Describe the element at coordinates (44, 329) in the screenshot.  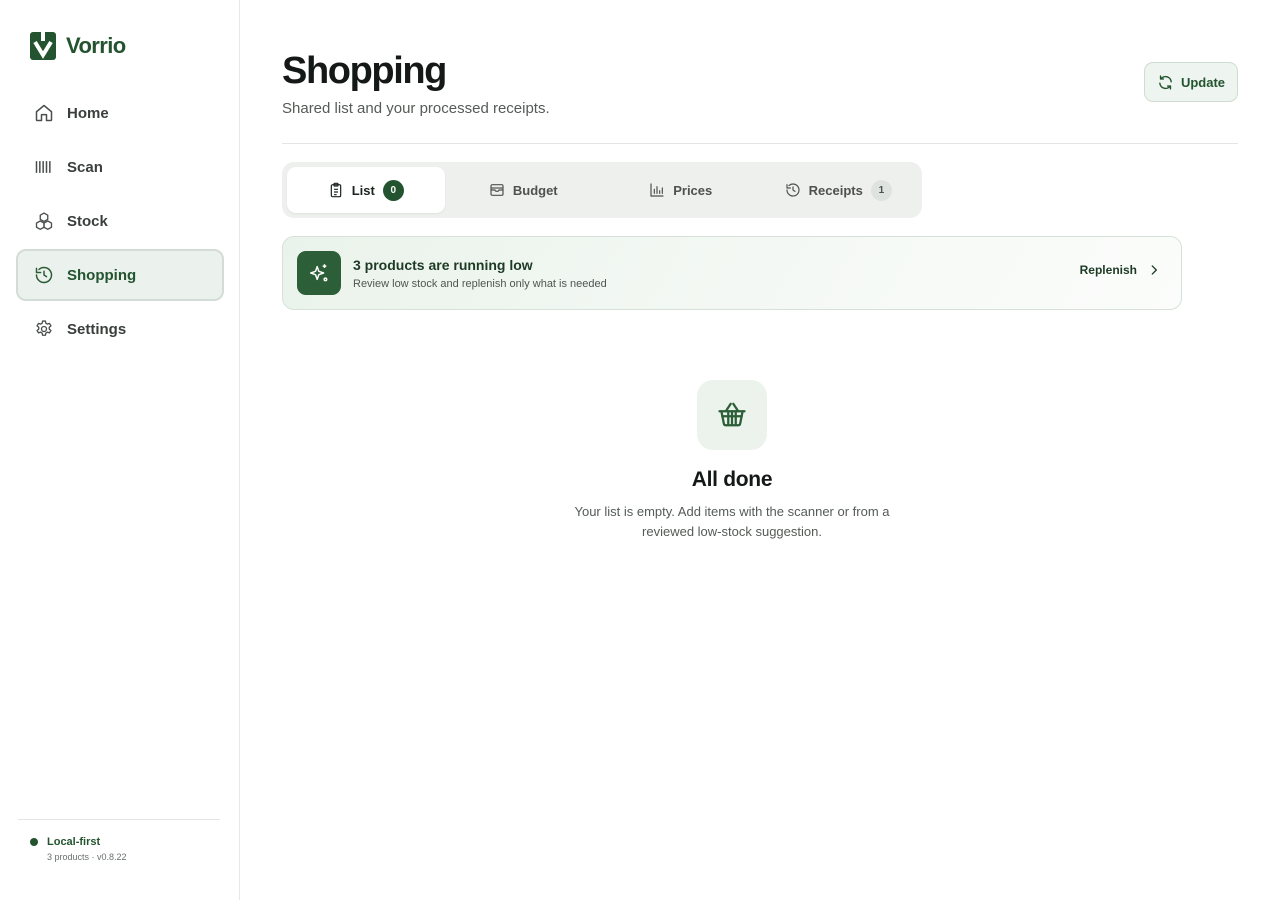
I see `gear-icon` at that location.